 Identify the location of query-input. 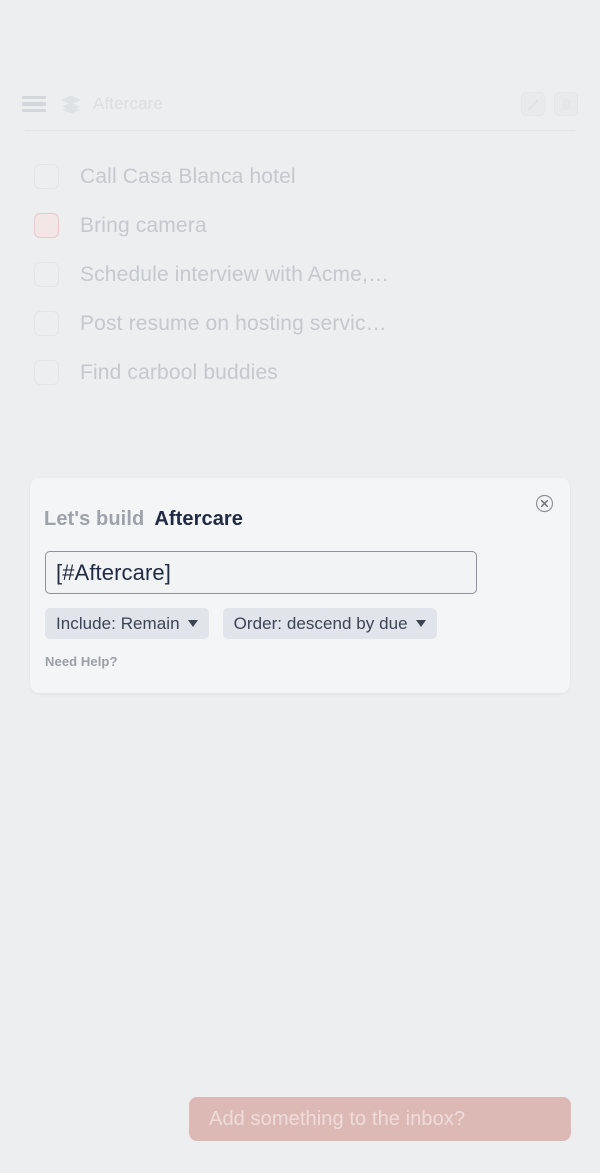
(261, 572).